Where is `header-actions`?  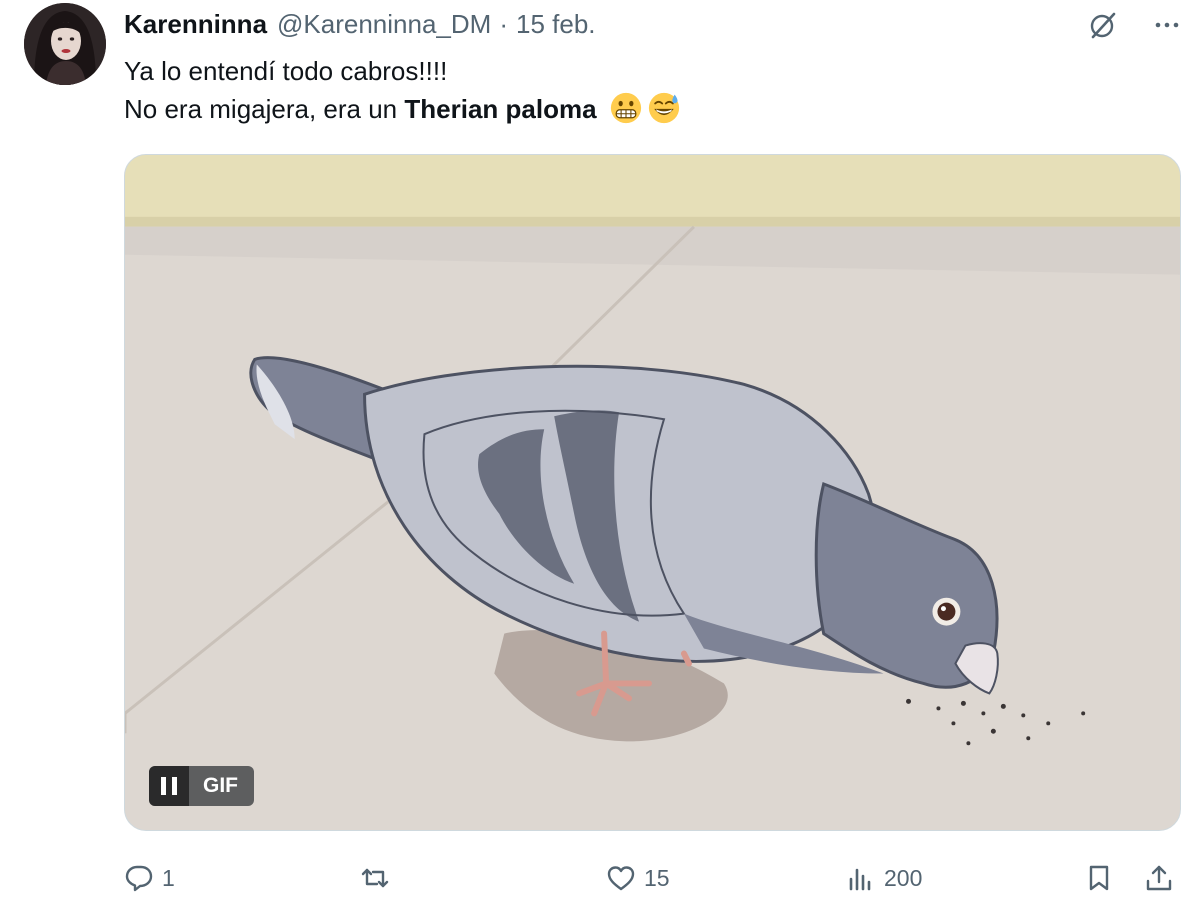
header-actions is located at coordinates (1135, 25).